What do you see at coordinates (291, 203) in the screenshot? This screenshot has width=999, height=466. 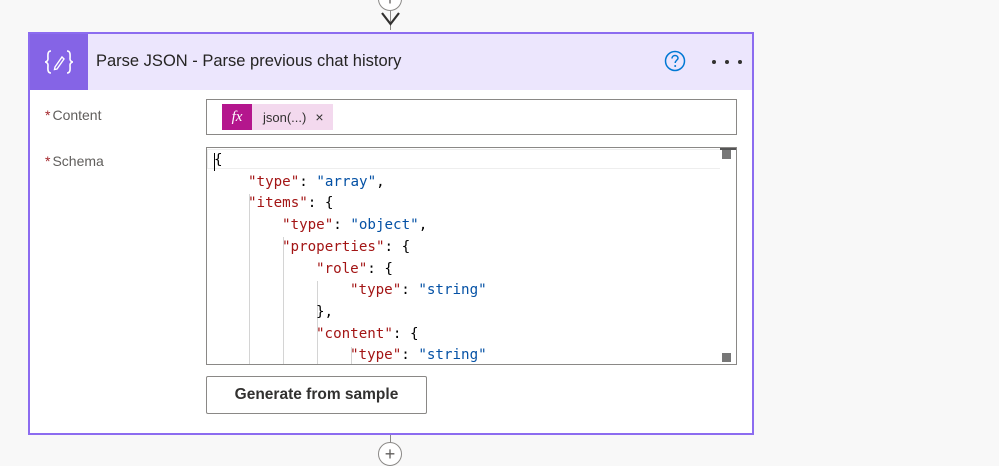 I see `code-line: "items": {` at bounding box center [291, 203].